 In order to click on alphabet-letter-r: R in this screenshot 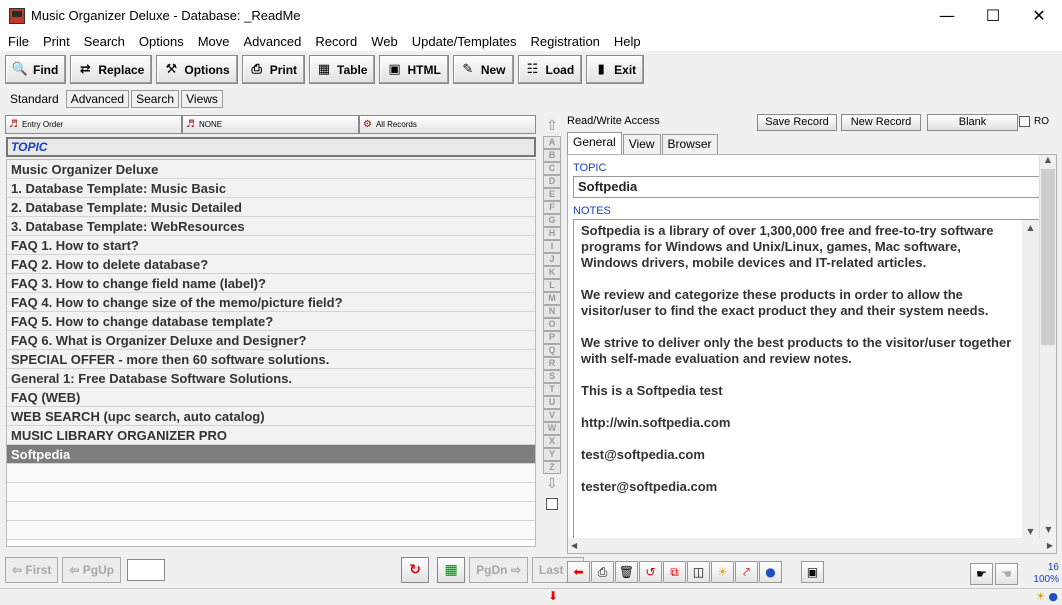, I will do `click(552, 363)`.